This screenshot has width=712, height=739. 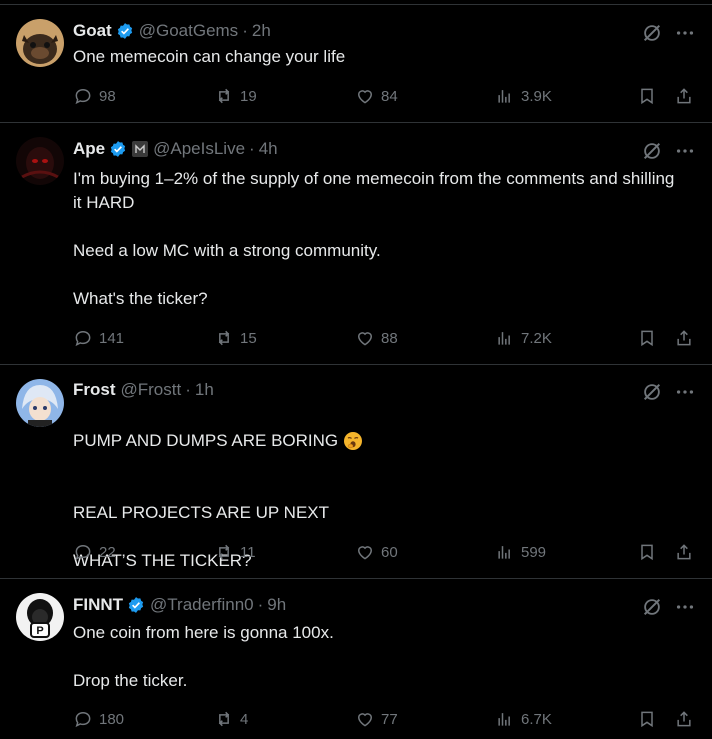 I want to click on like-button: 60, so click(x=376, y=552).